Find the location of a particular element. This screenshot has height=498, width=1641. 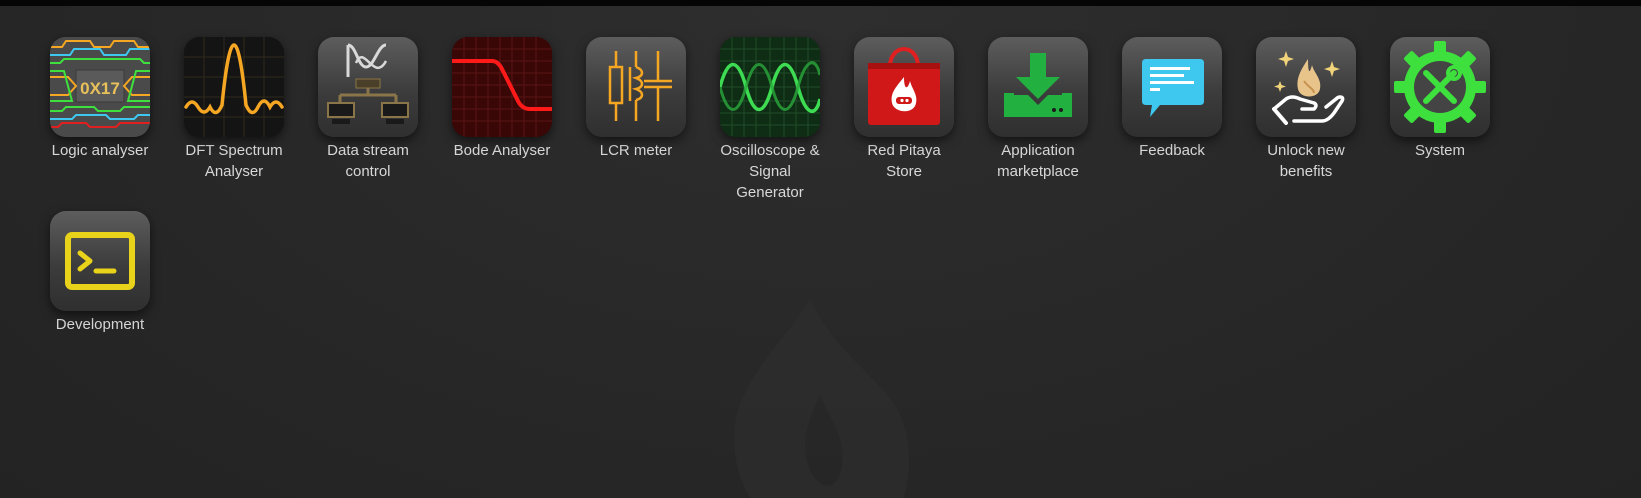

app-label: Feedback is located at coordinates (1172, 150).